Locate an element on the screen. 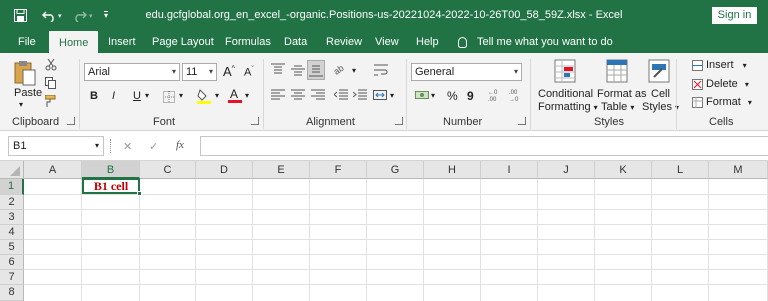 The image size is (768, 301). cancel-entry-button: ✕ is located at coordinates (127, 146).